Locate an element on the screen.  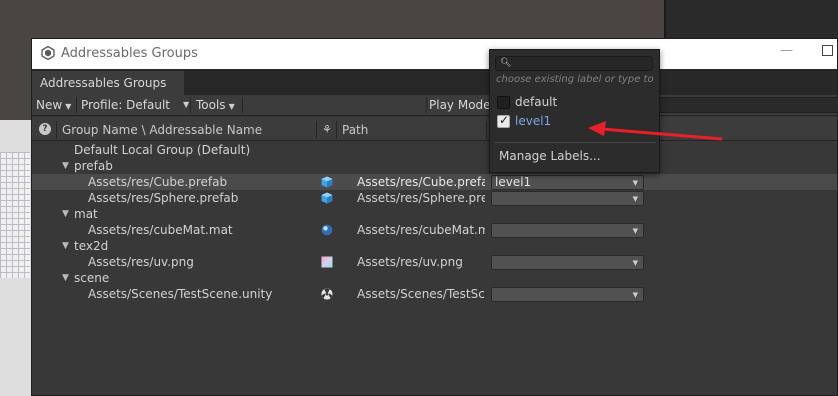
title-bar: Addressables Groups — is located at coordinates (434, 54).